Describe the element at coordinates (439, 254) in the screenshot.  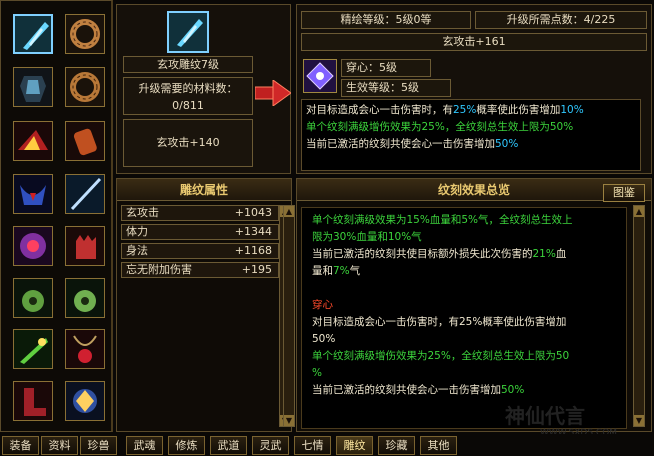
I see `effect-line: 当前已激活的纹刻共使目标额外损失此次伤害的21%血` at that location.